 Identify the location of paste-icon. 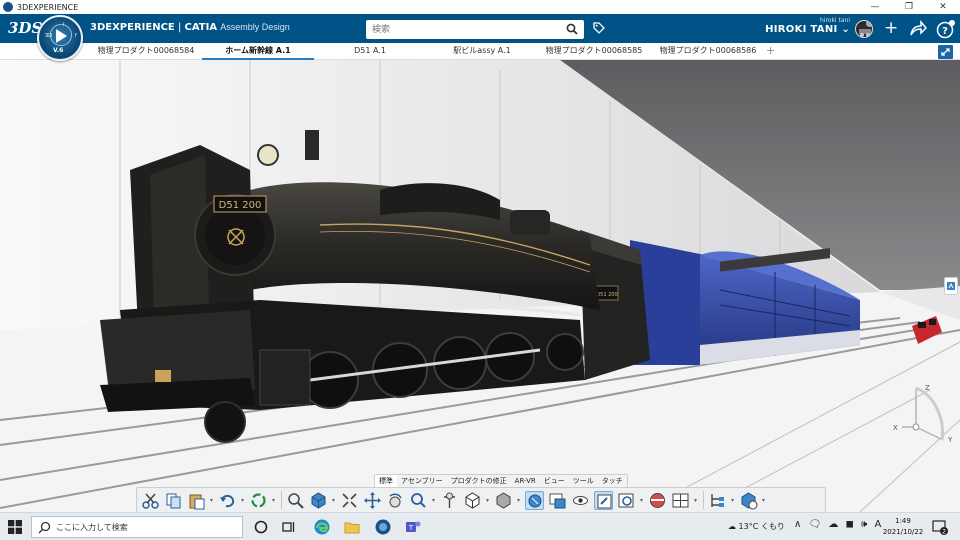
(196, 500).